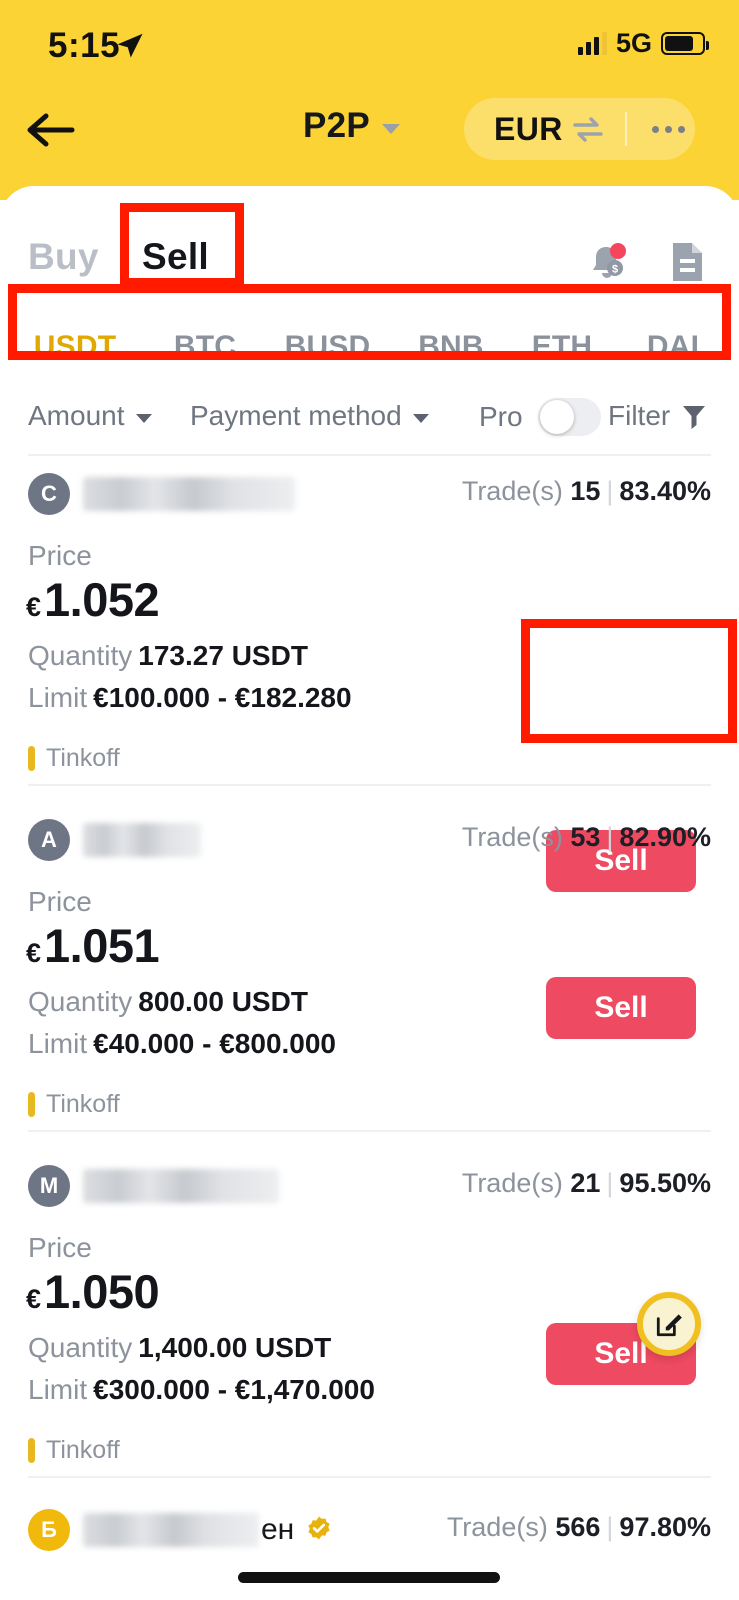 The height and width of the screenshot is (1600, 739). Describe the element at coordinates (645, 262) in the screenshot. I see `header-actions: $` at that location.